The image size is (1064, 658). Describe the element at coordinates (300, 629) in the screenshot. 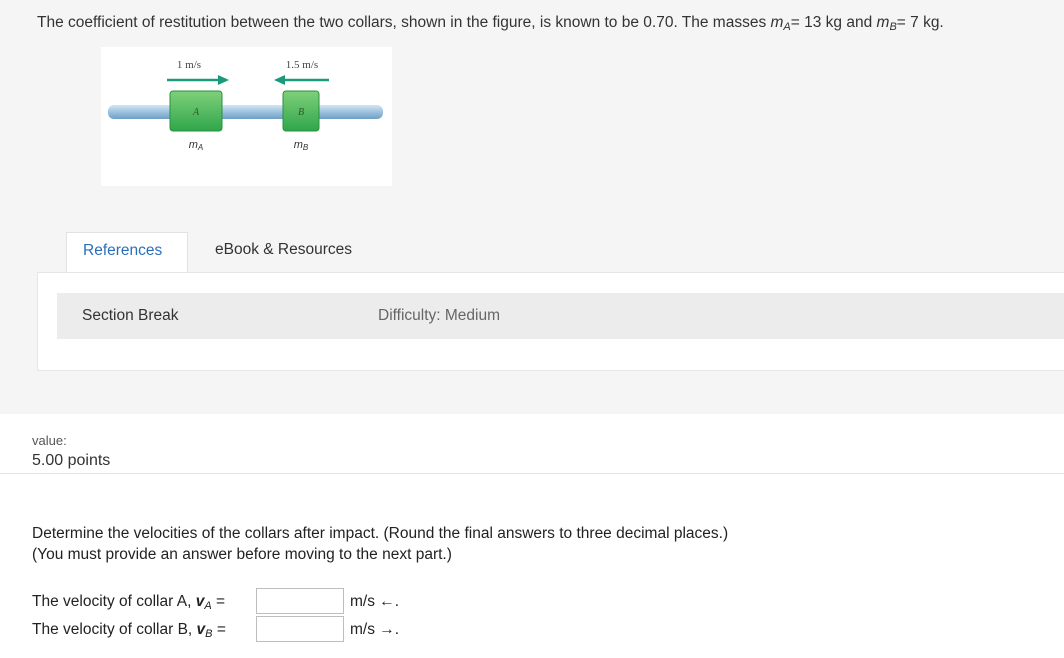

I see `velocity-b-input` at that location.